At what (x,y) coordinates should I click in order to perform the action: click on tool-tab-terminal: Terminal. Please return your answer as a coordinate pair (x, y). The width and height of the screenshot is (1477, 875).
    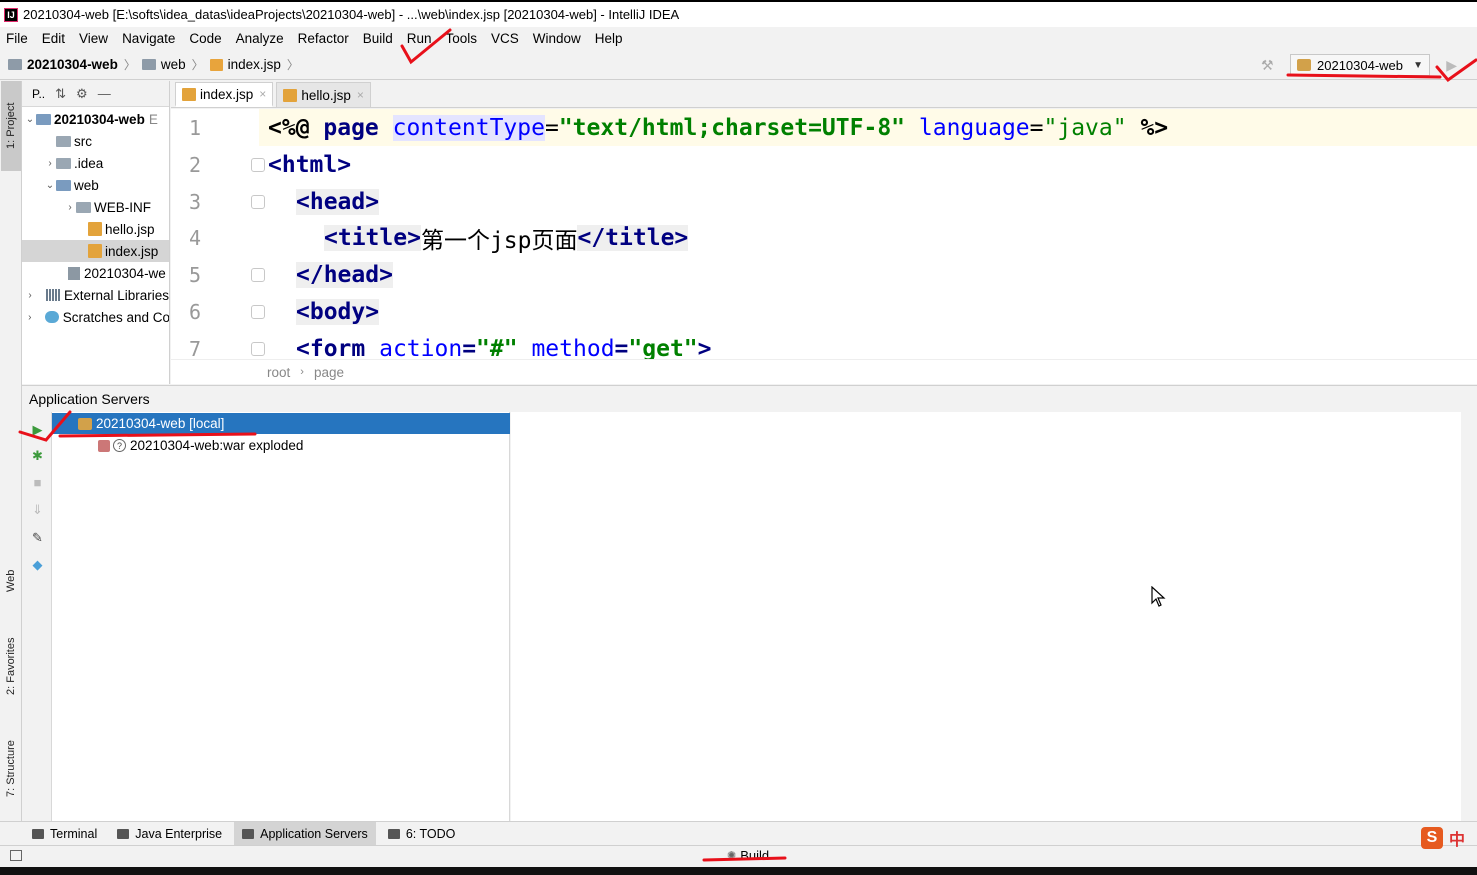
    Looking at the image, I should click on (64, 834).